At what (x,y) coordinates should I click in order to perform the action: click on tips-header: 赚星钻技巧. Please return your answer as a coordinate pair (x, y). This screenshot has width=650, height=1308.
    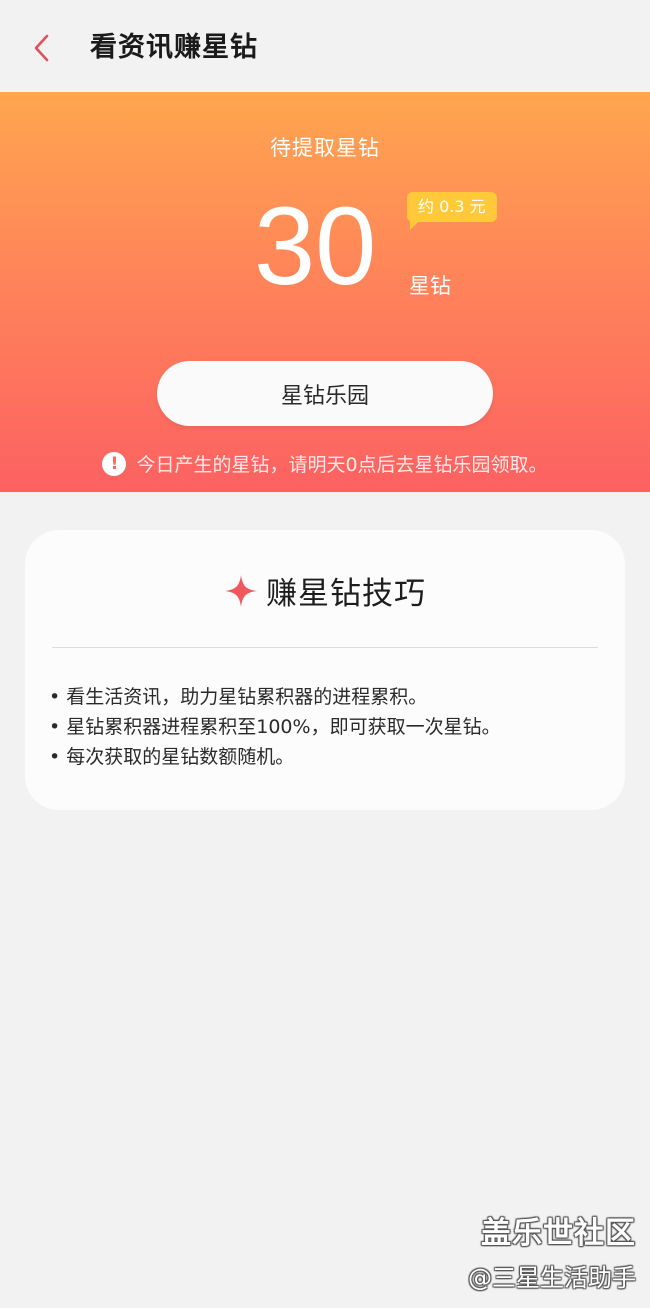
    Looking at the image, I should click on (325, 590).